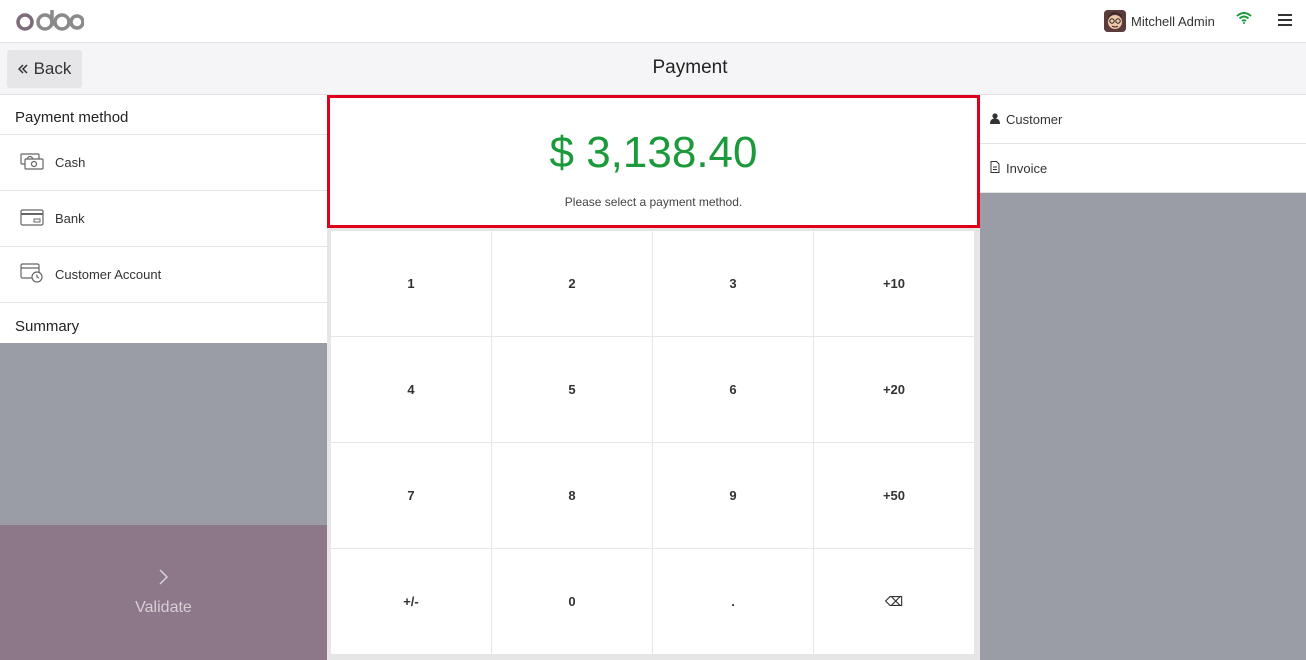  I want to click on numpad-key-0: 0, so click(572, 601).